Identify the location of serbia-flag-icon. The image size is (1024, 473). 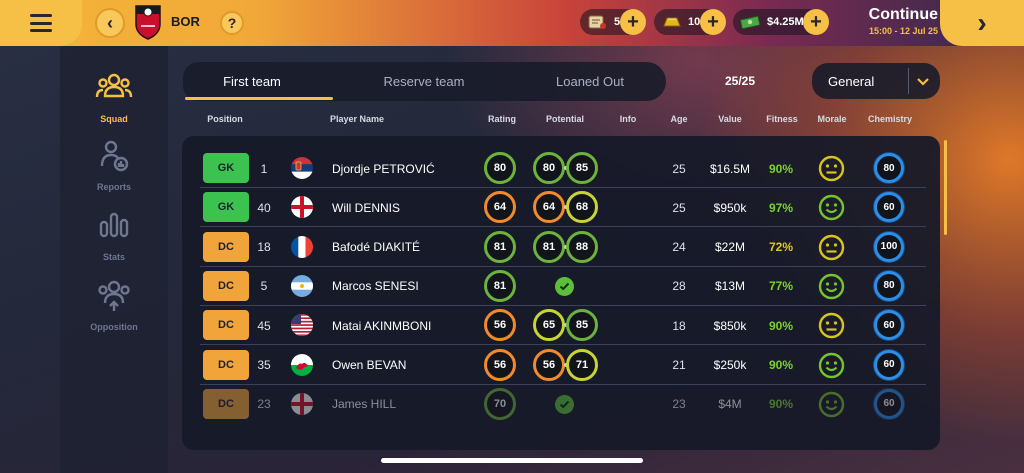
(302, 168).